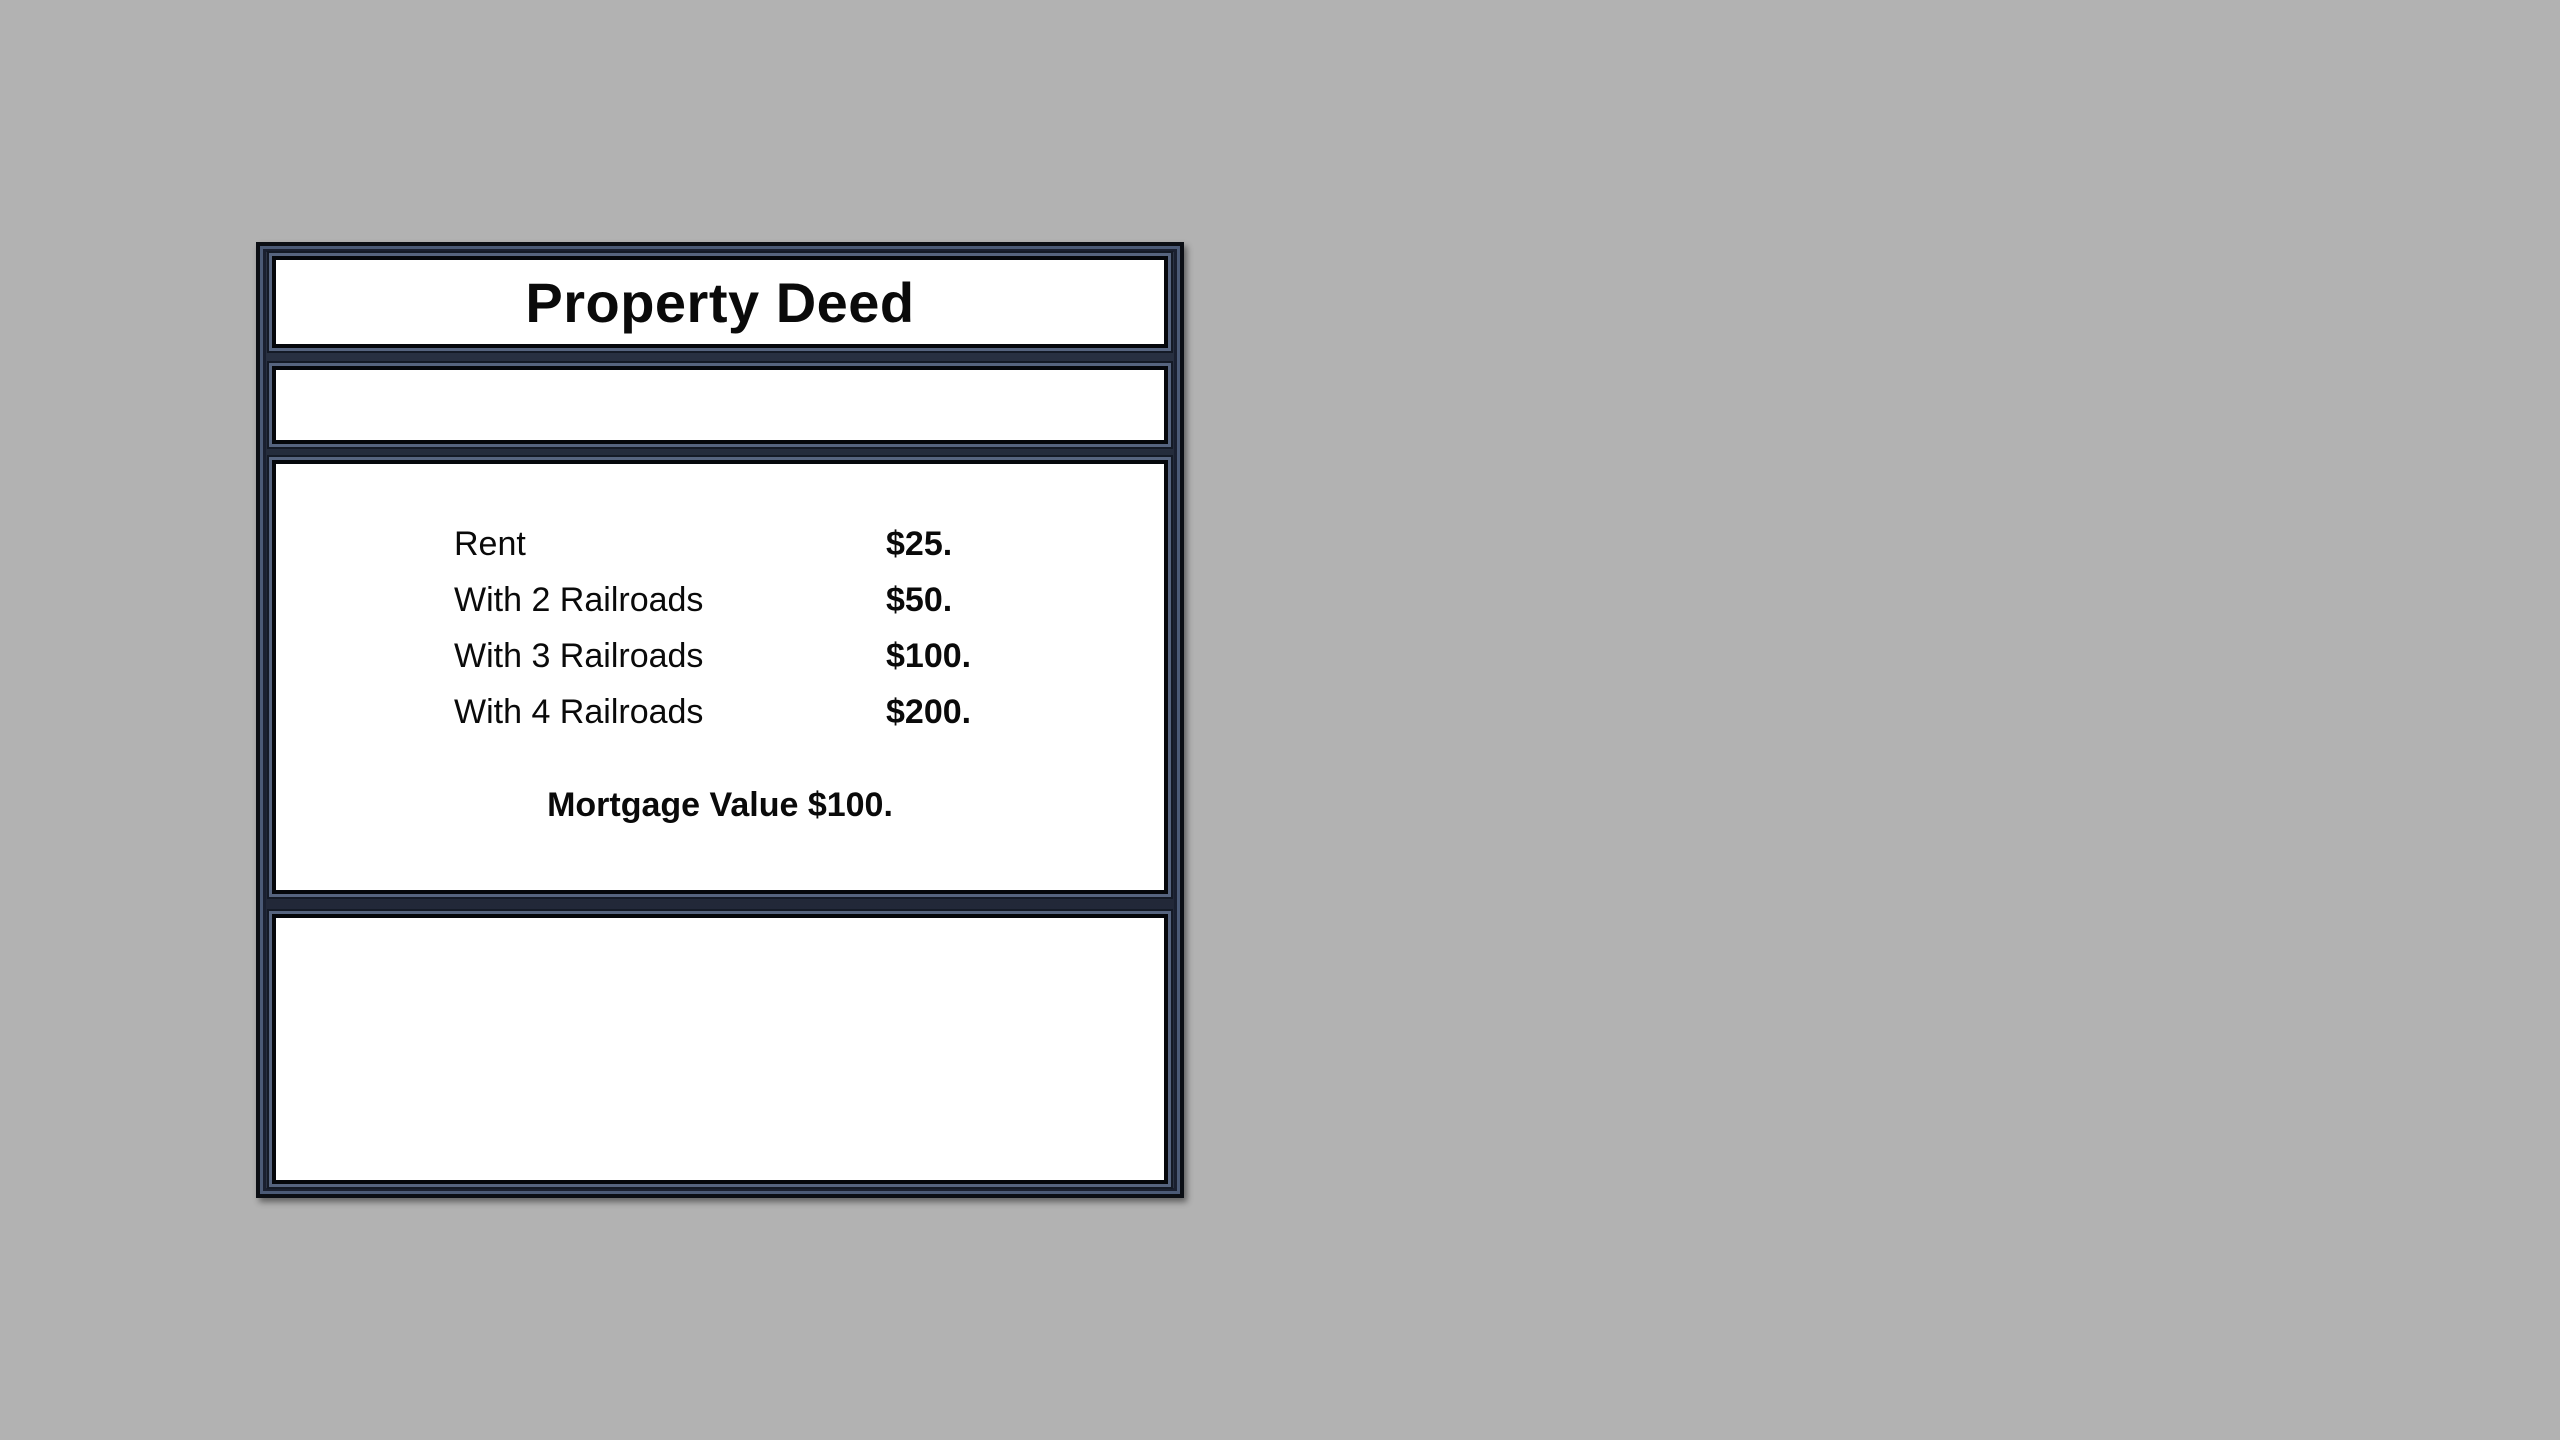 This screenshot has height=1440, width=2560. I want to click on mortgage-value: Mortgage Value $100., so click(720, 805).